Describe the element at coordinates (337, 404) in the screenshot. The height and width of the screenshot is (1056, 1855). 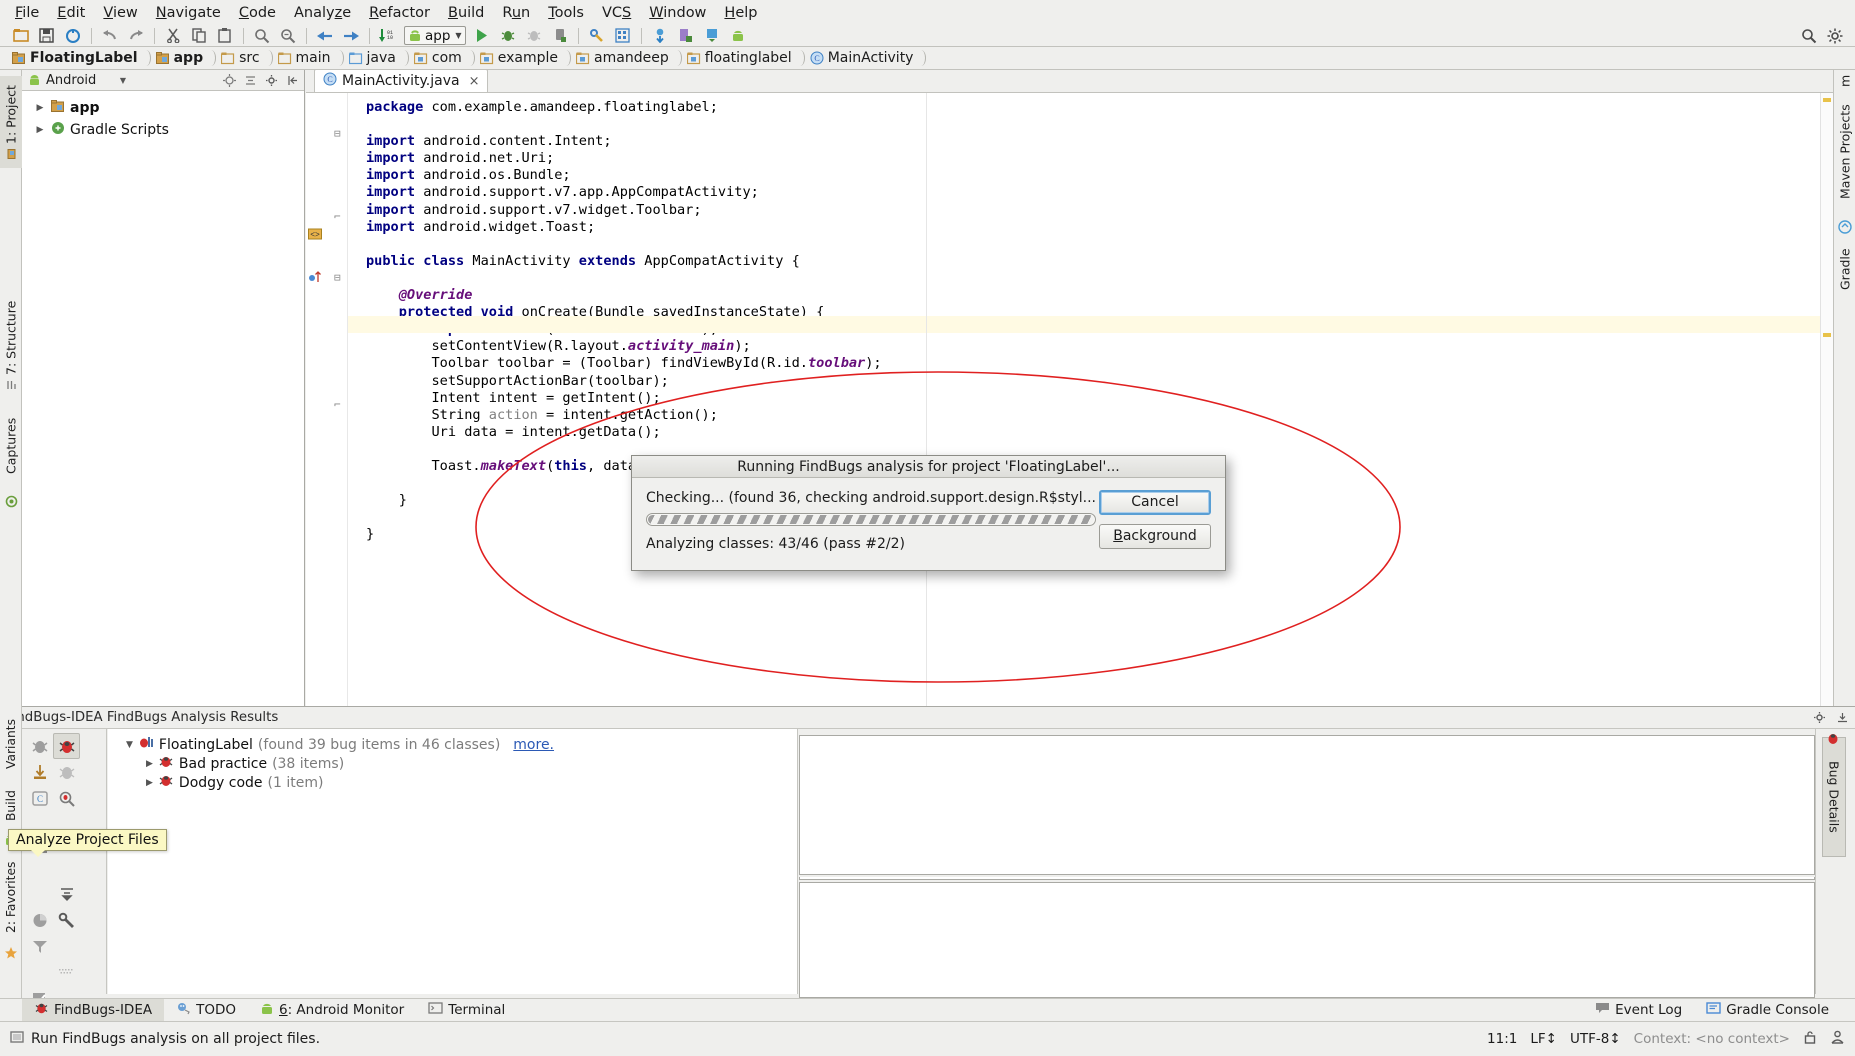
I see `fold-marker-oncreate-end: ⌐` at that location.